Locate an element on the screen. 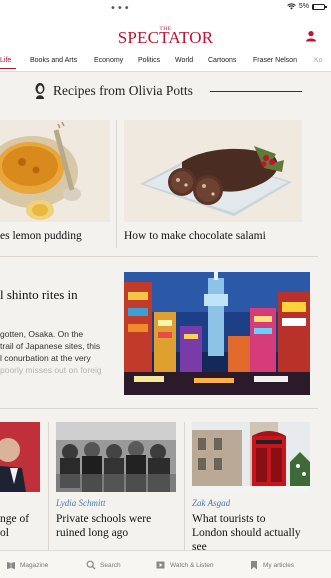 This screenshot has width=331, height=578. recipe-caption-lemon-pudding: es lemon pudding is located at coordinates (41, 236).